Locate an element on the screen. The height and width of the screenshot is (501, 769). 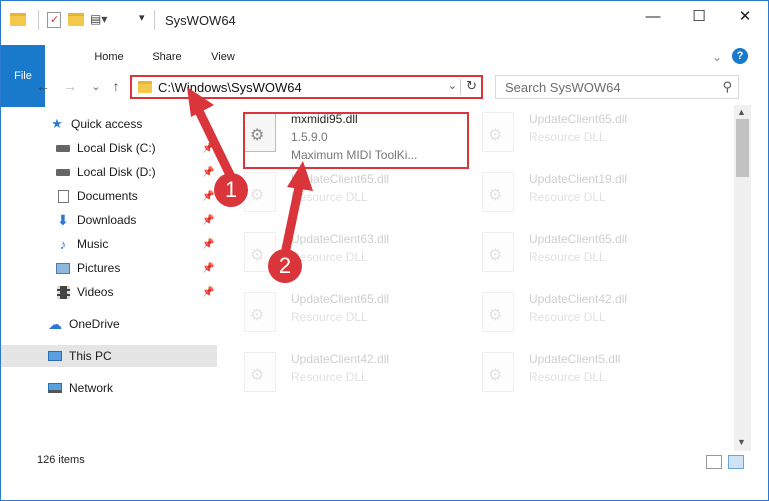
refresh-icon: ↻ is located at coordinates (471, 86).